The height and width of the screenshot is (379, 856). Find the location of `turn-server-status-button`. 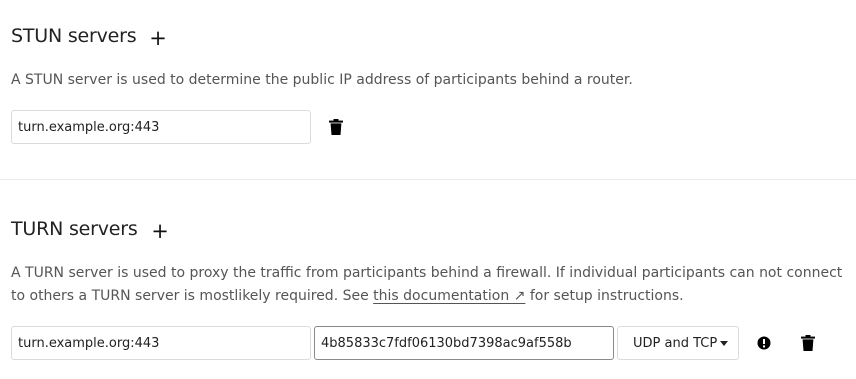

turn-server-status-button is located at coordinates (764, 343).